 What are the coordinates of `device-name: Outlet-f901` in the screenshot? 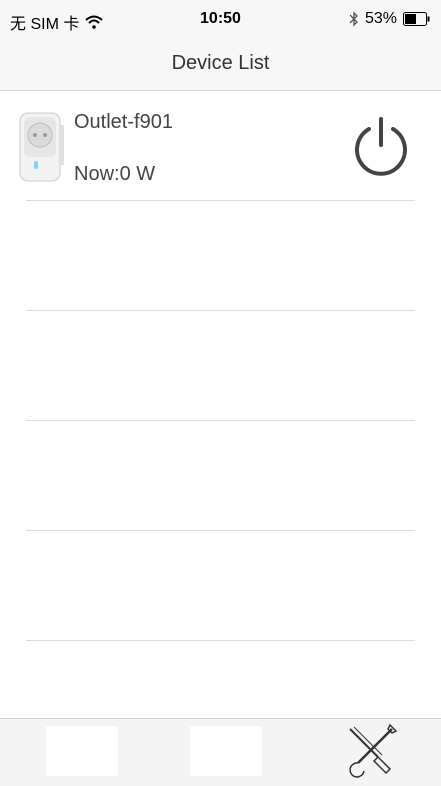 It's located at (123, 122).